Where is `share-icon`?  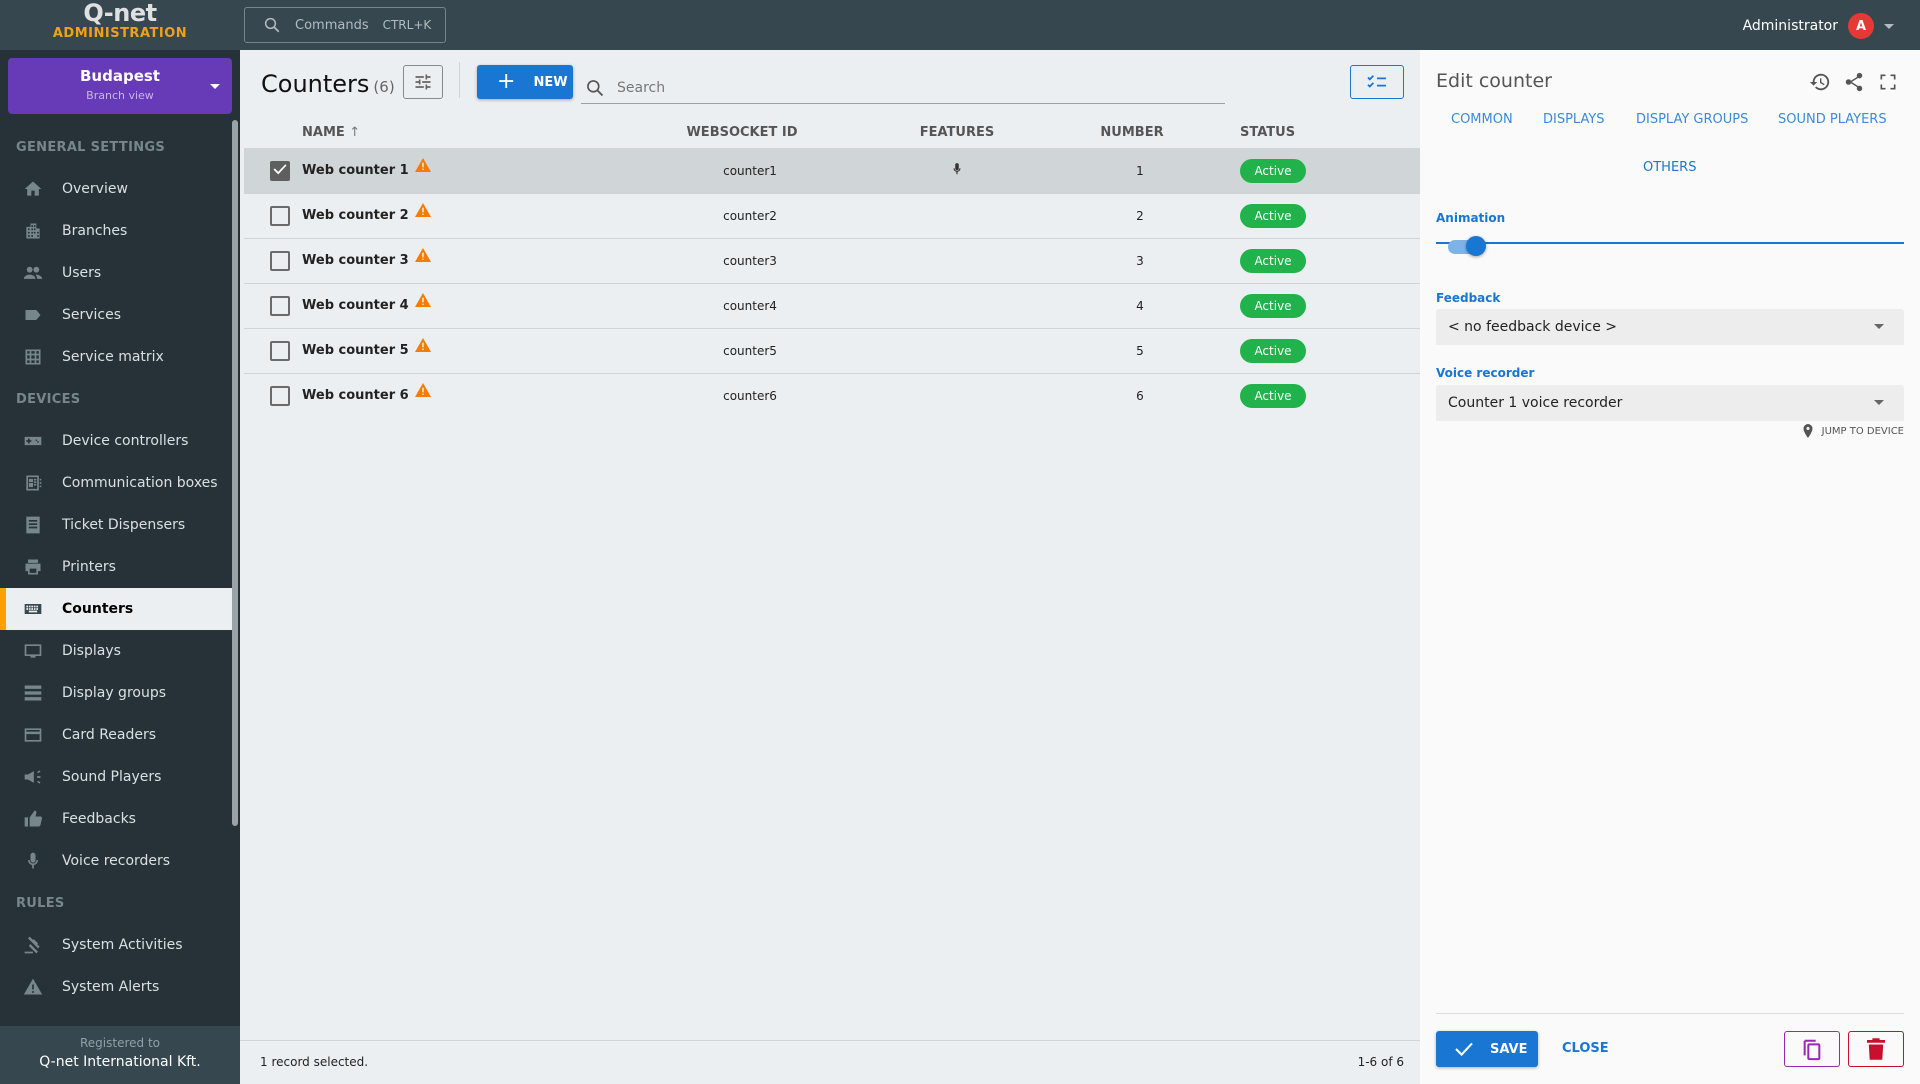
share-icon is located at coordinates (1854, 82).